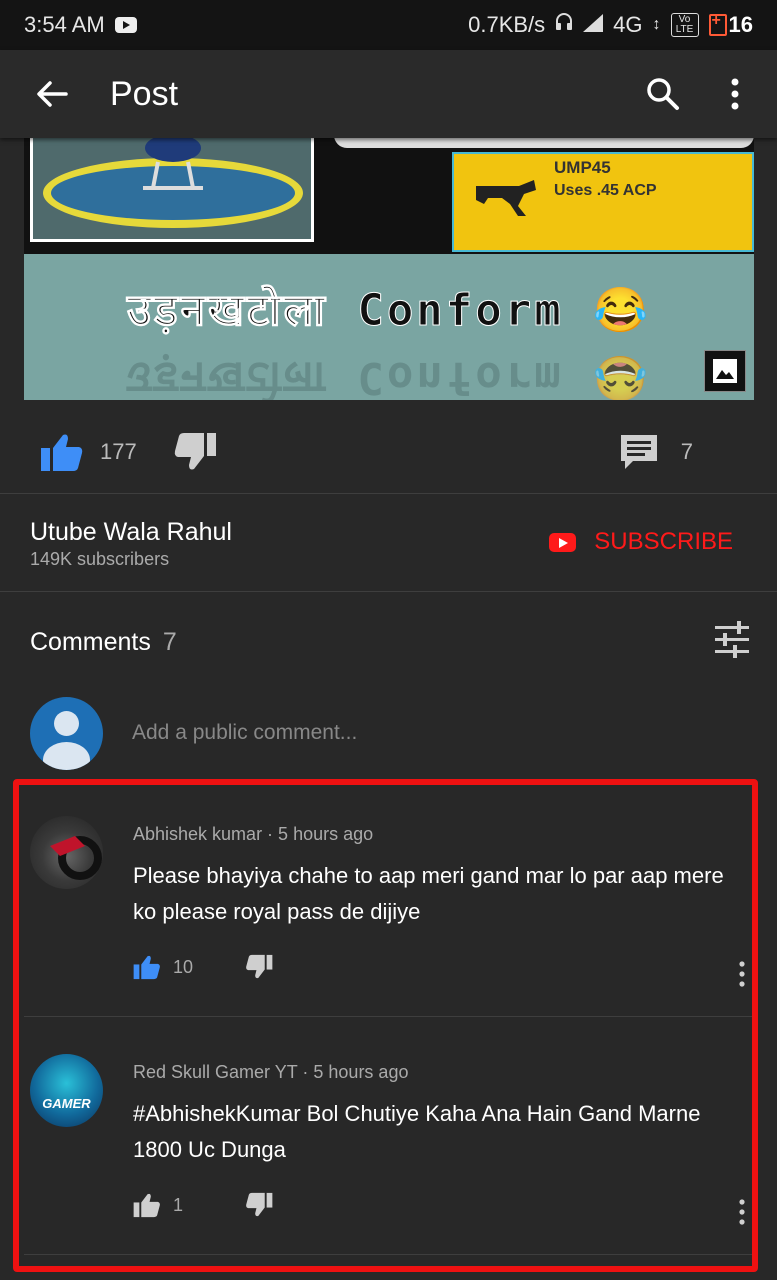  I want to click on signal-icon, so click(593, 25).